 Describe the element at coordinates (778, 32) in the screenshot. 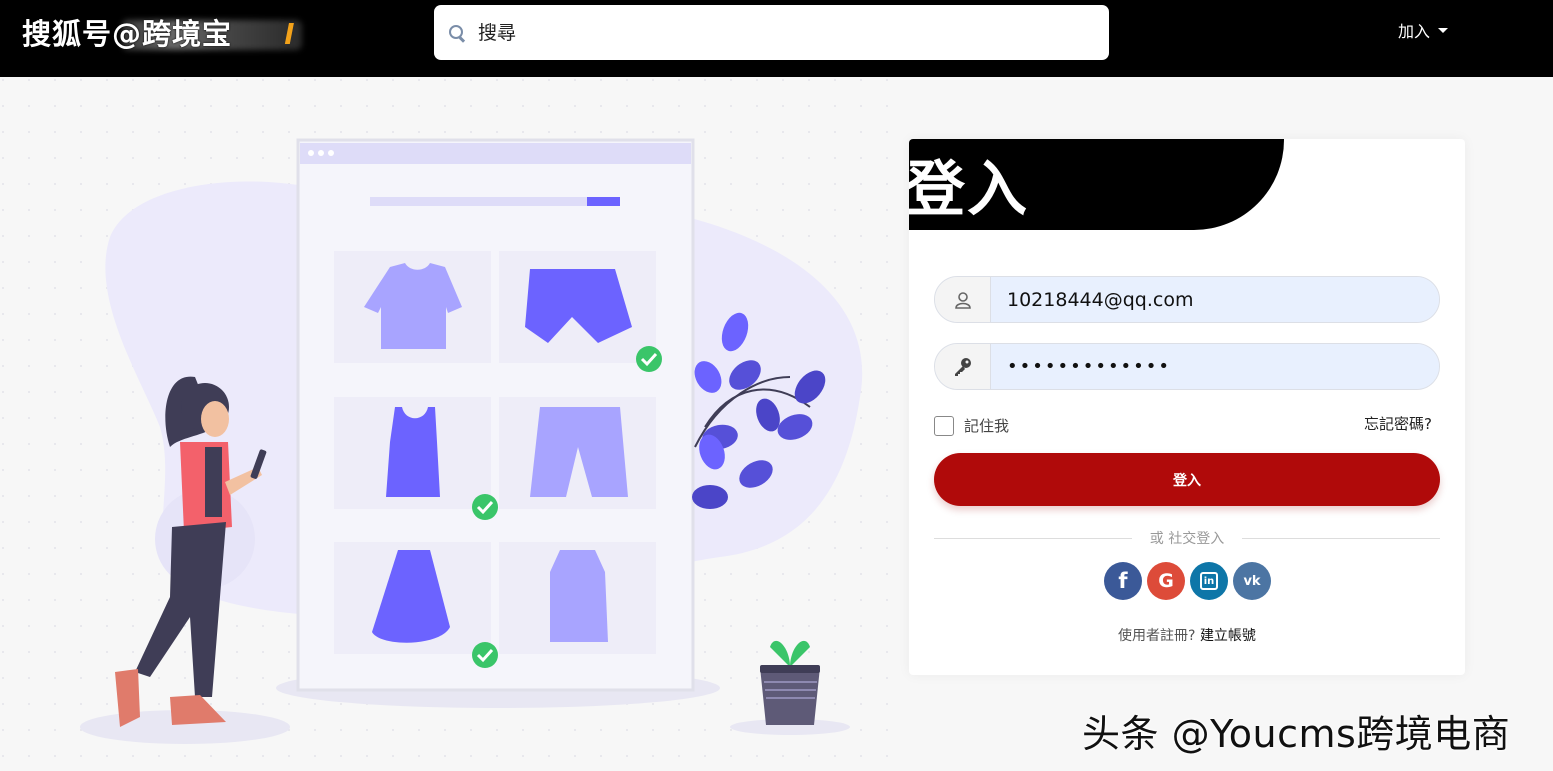

I see `search-input` at that location.